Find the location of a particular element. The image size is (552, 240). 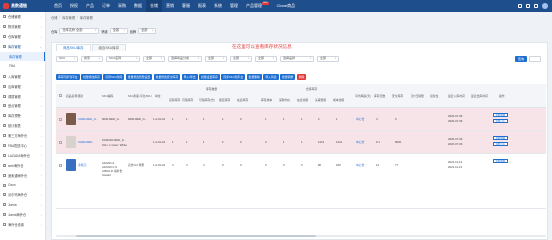

sidebar-item: LAZADA海外仓 › is located at coordinates (22, 155).